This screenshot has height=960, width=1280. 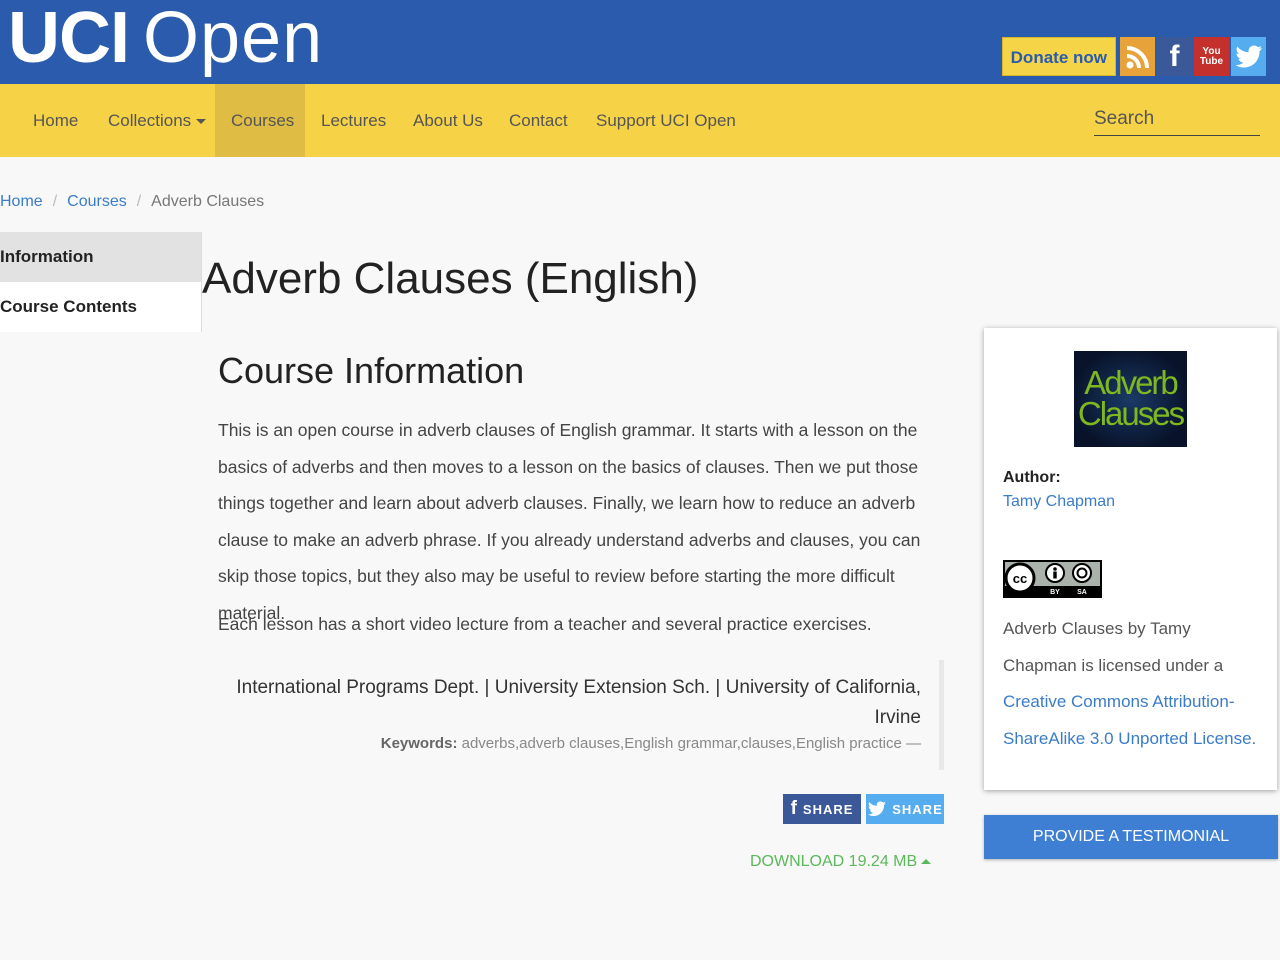 What do you see at coordinates (419, 743) in the screenshot?
I see `keywords-label: Keywords:` at bounding box center [419, 743].